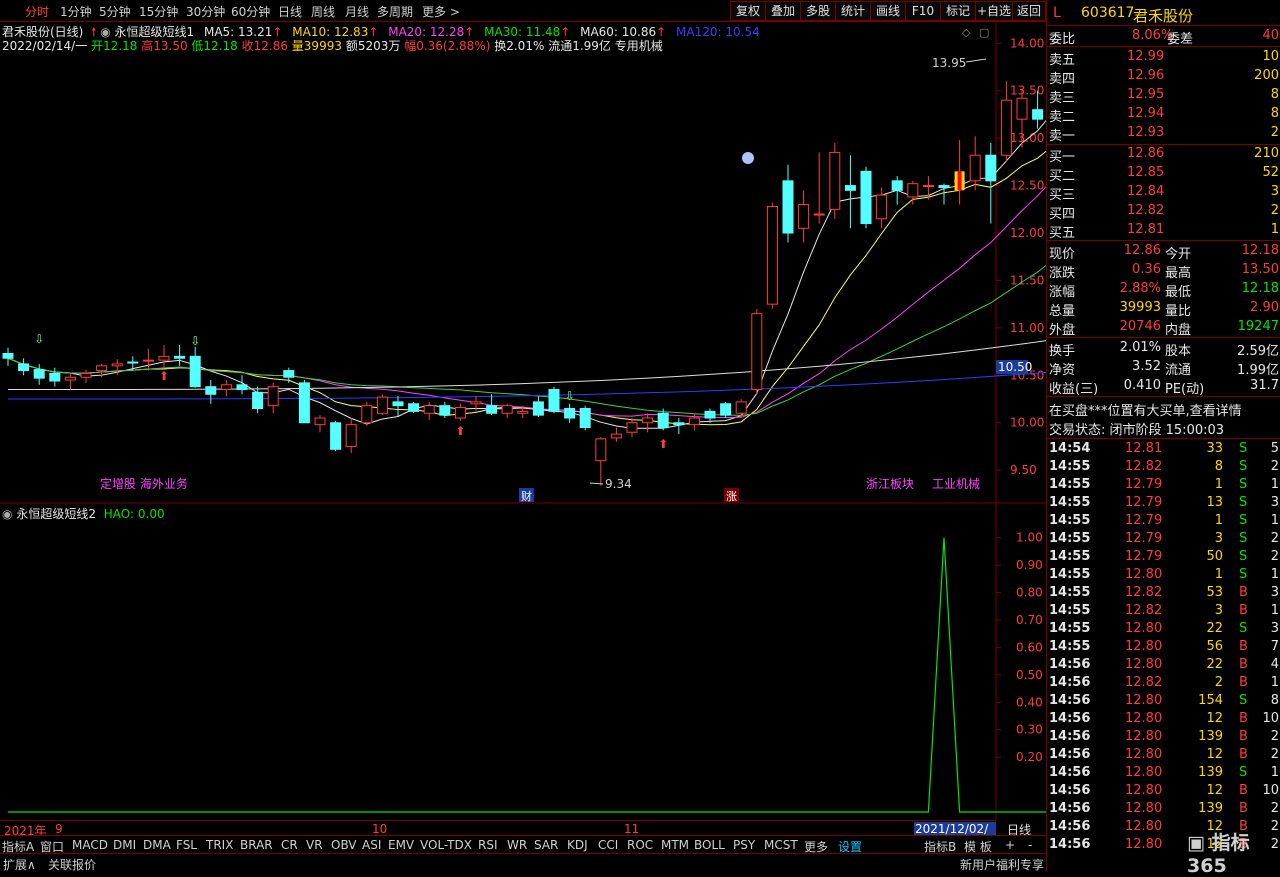 The width and height of the screenshot is (1280, 877). What do you see at coordinates (517, 845) in the screenshot?
I see `tab-wr: WR` at bounding box center [517, 845].